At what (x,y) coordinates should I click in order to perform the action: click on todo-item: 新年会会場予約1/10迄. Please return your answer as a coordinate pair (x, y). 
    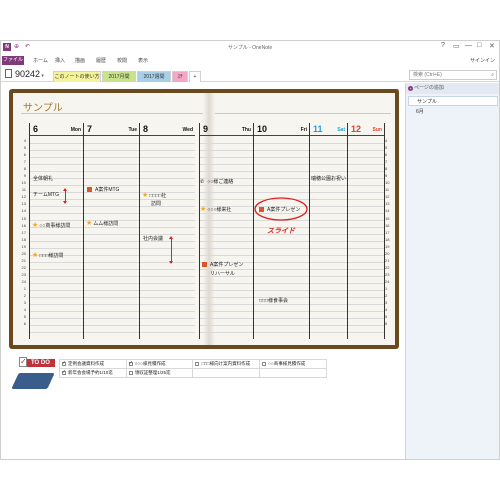
    Looking at the image, I should click on (93, 373).